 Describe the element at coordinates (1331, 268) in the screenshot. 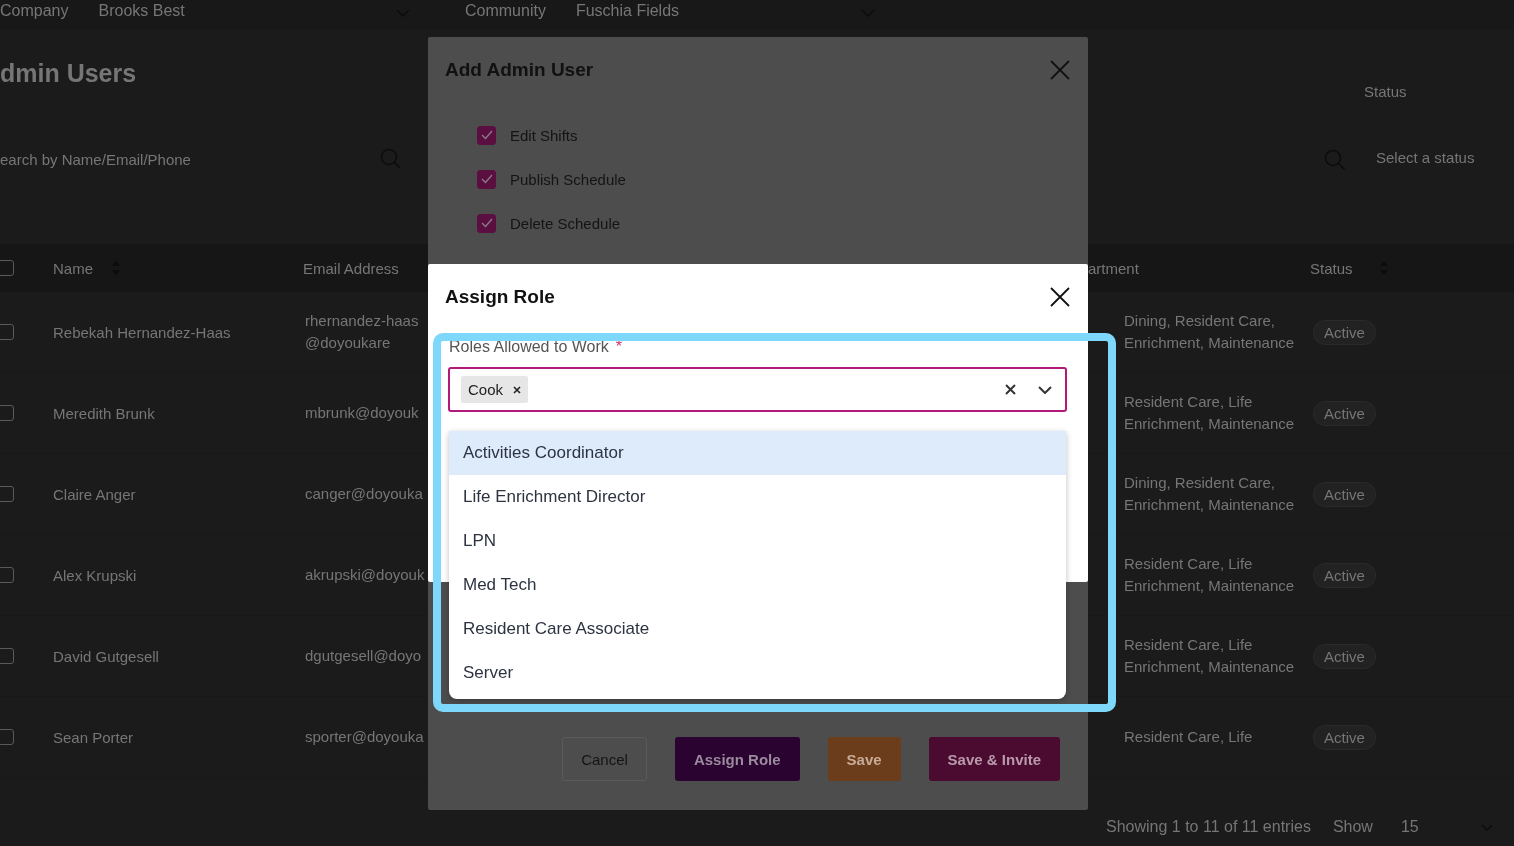

I see `column-header: Status` at that location.